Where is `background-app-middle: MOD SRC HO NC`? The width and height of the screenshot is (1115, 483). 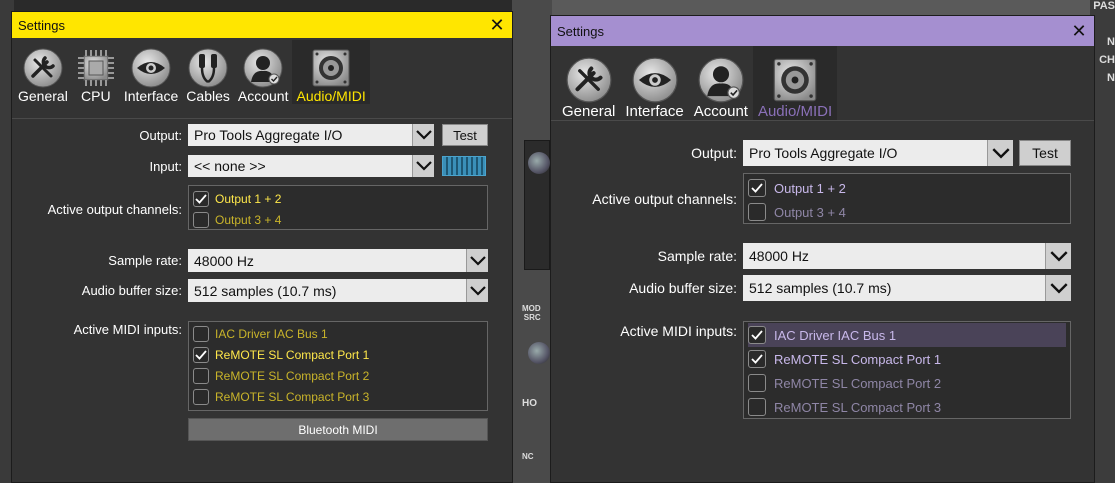
background-app-middle: MOD SRC HO NC is located at coordinates (532, 241).